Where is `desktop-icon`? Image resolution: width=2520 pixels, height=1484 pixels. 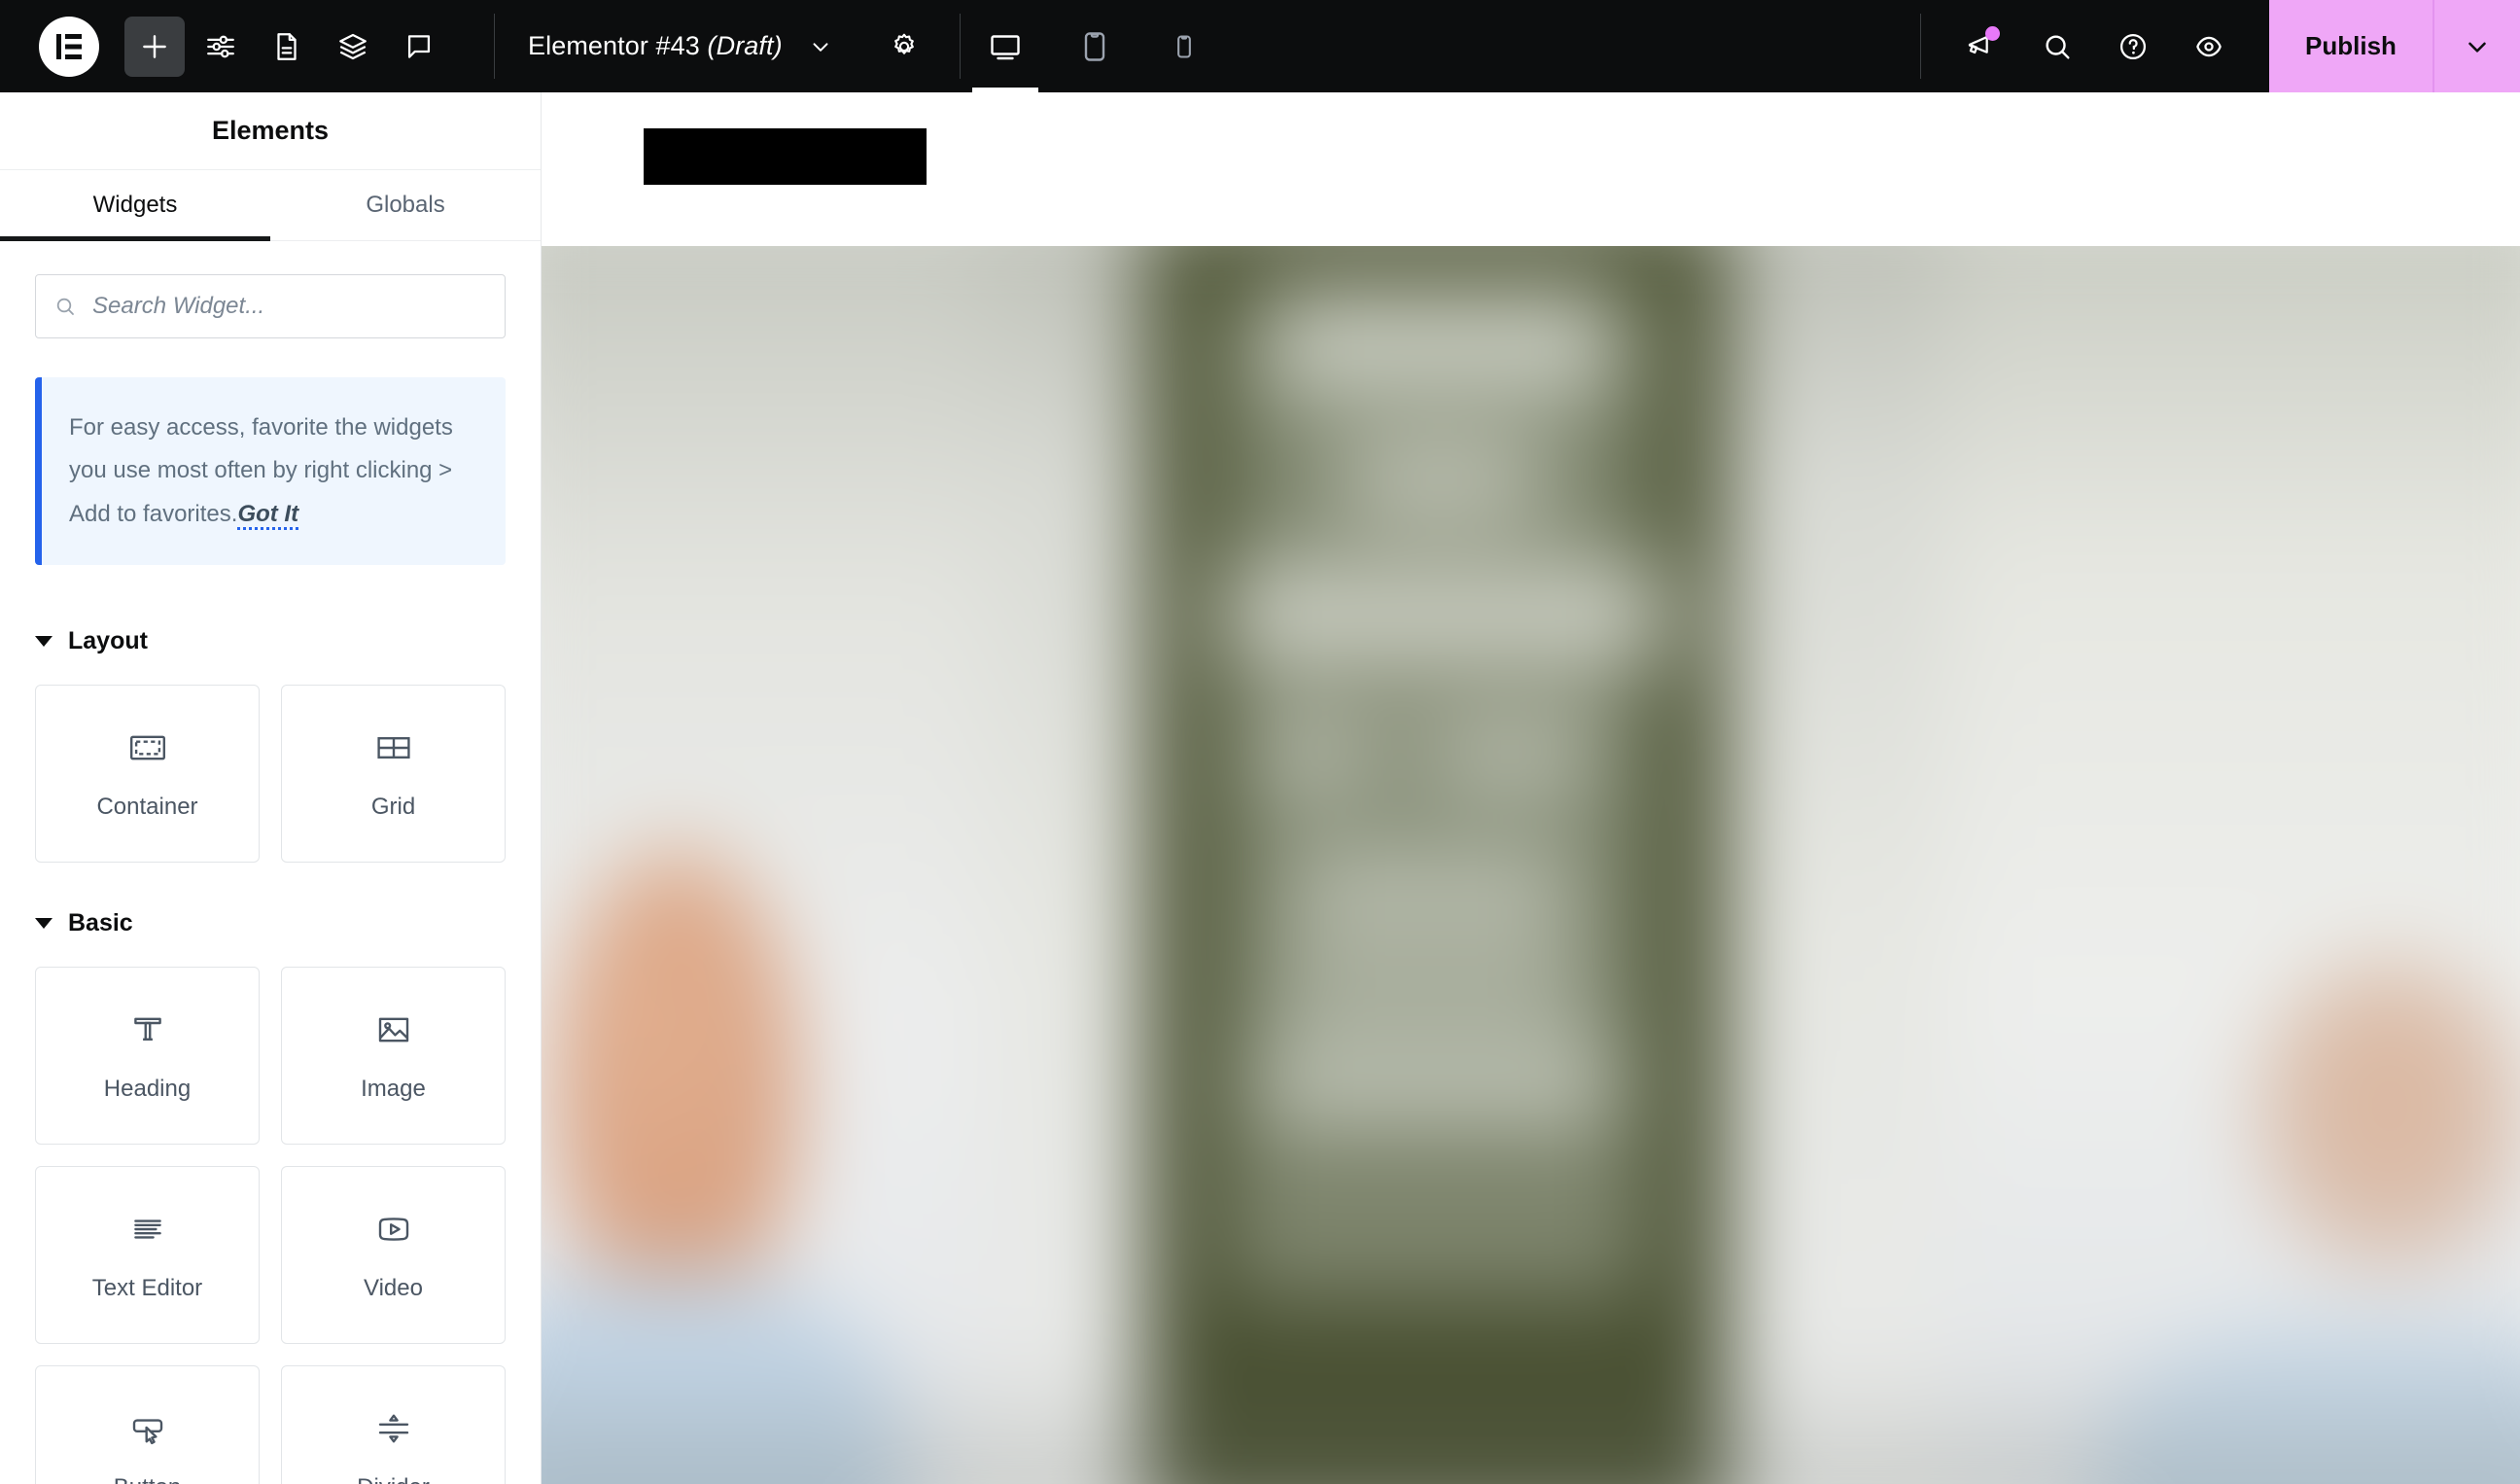 desktop-icon is located at coordinates (1005, 47).